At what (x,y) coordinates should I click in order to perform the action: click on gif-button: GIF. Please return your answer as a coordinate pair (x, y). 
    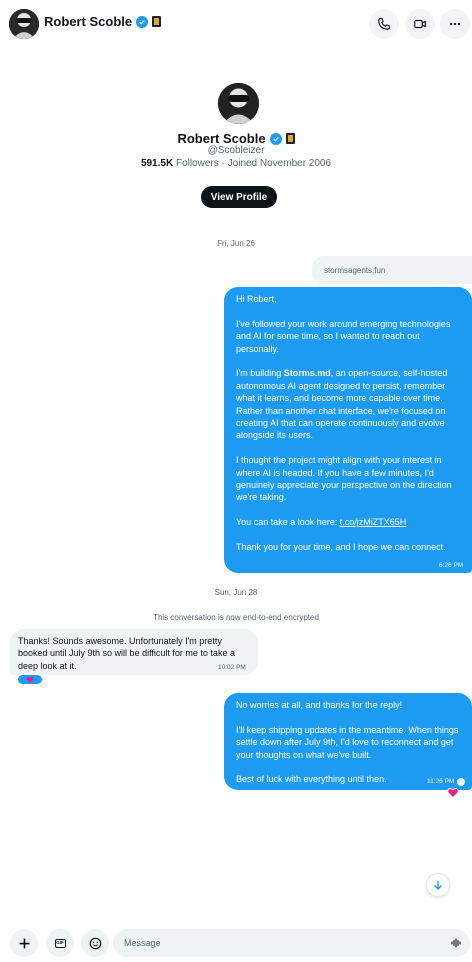
    Looking at the image, I should click on (60, 943).